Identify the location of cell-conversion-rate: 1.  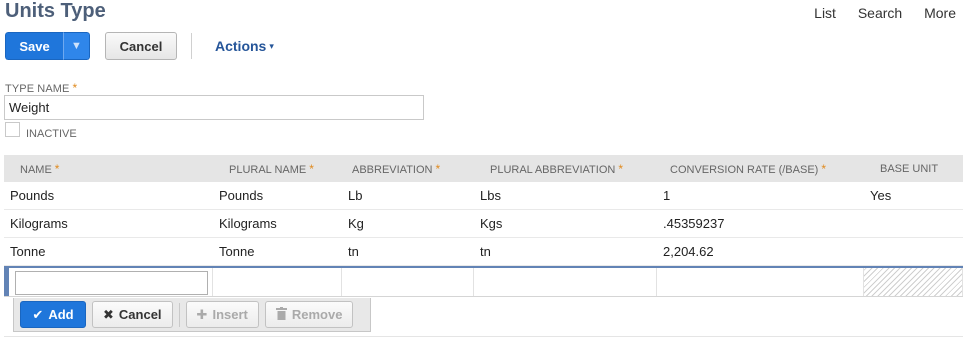
(667, 195).